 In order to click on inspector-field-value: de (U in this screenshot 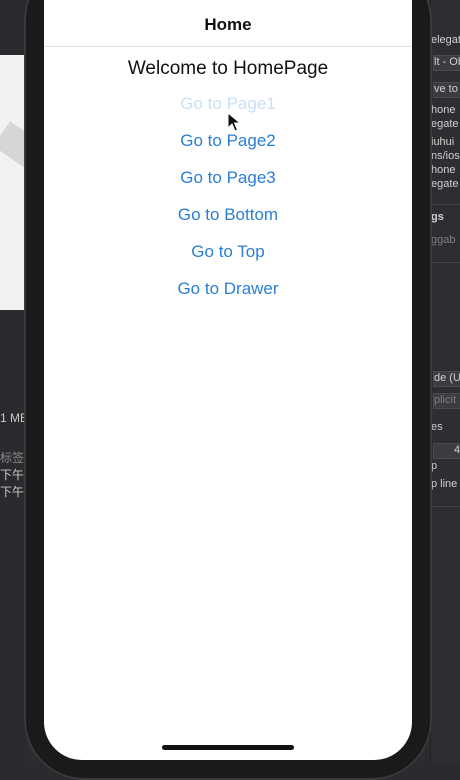, I will do `click(447, 378)`.